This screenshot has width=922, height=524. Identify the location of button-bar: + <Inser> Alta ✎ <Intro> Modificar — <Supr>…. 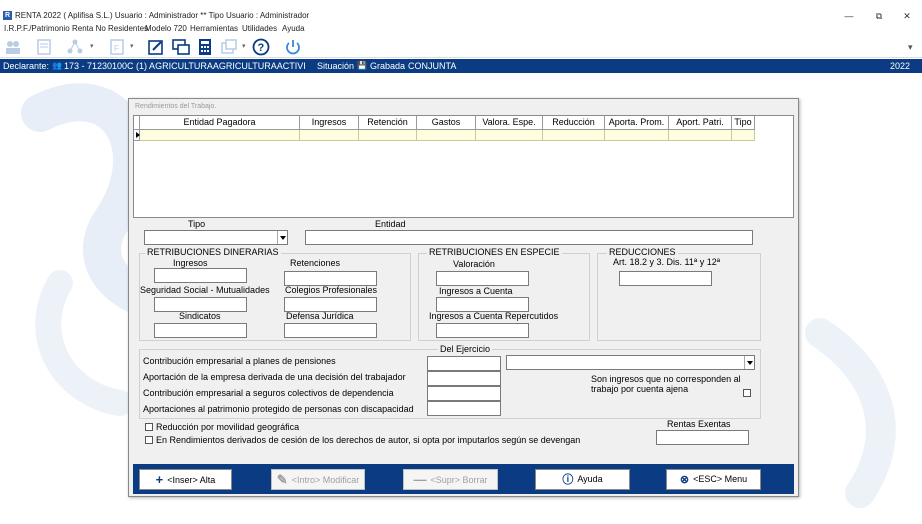
(463, 479).